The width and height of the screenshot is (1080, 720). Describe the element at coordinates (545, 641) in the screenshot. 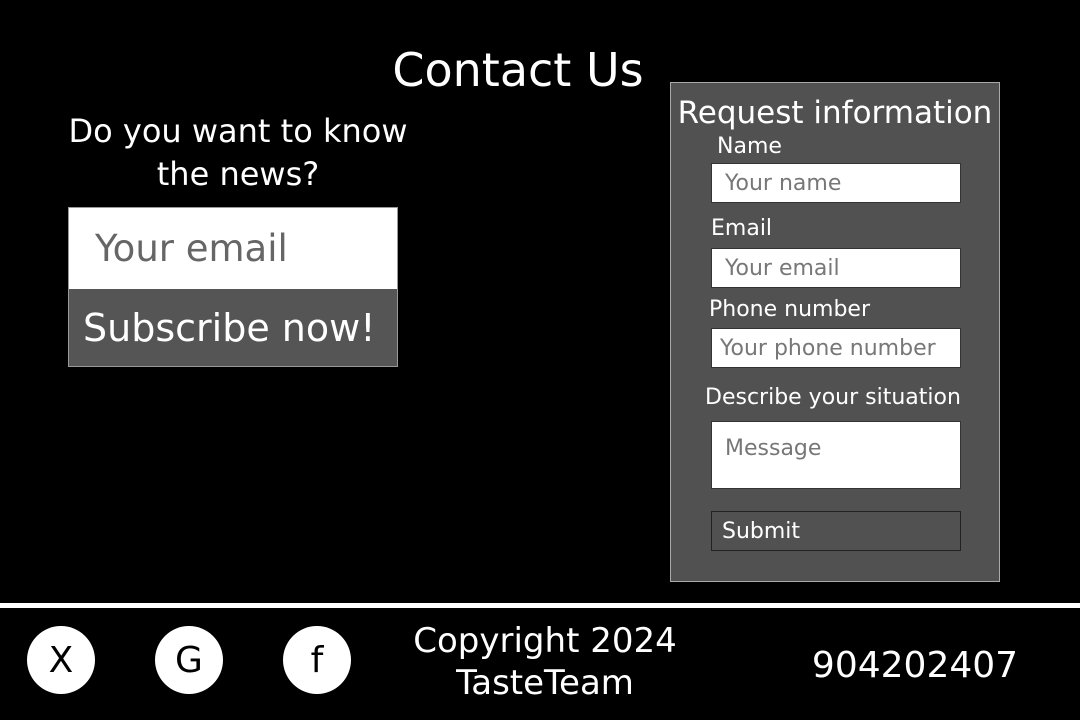

I see `copyright-line-1: Copyright 2024` at that location.